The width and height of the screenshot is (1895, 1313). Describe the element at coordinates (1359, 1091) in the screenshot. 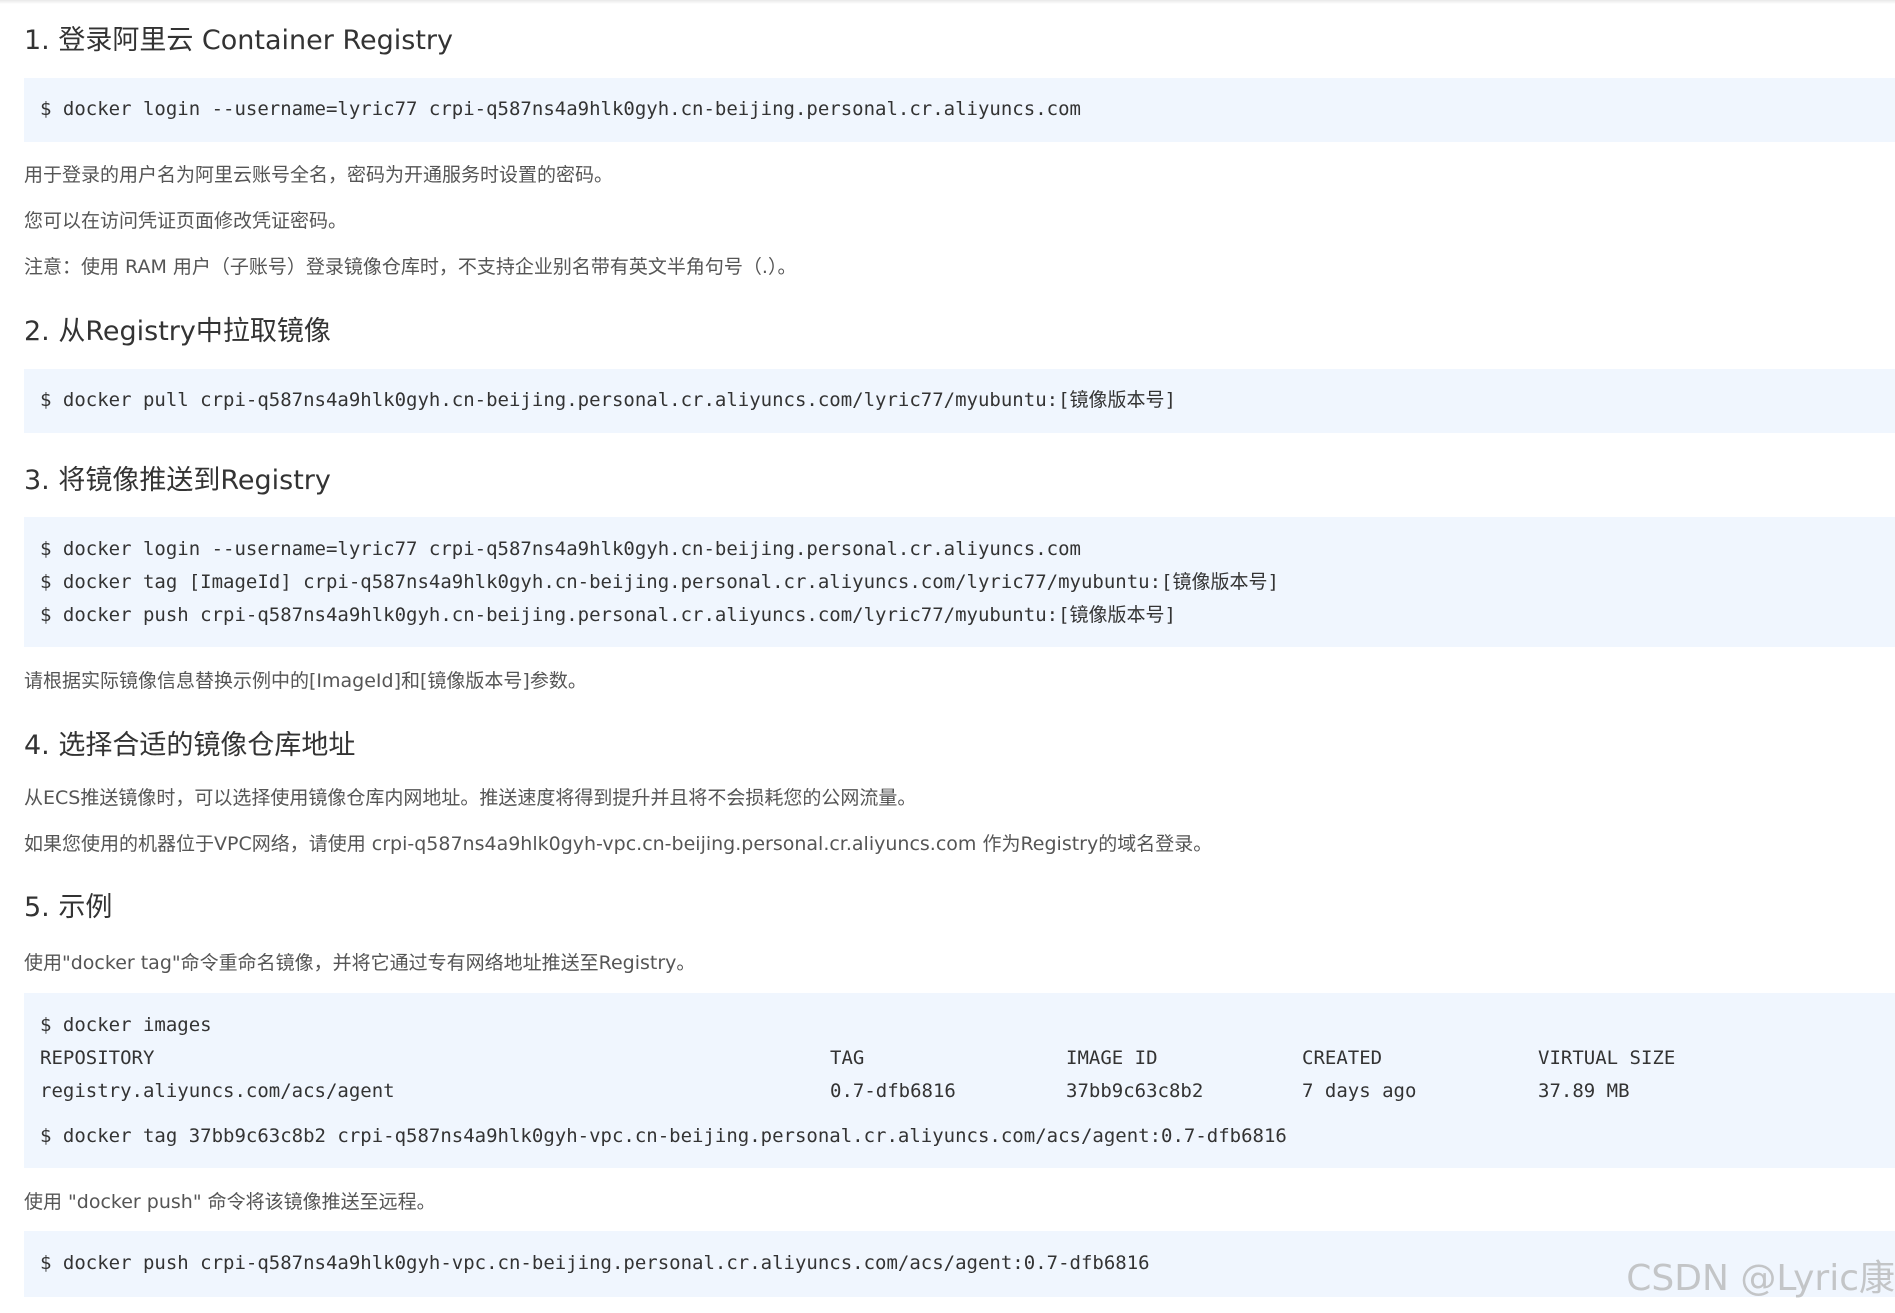

I see `table-cell: 7 days ago` at that location.